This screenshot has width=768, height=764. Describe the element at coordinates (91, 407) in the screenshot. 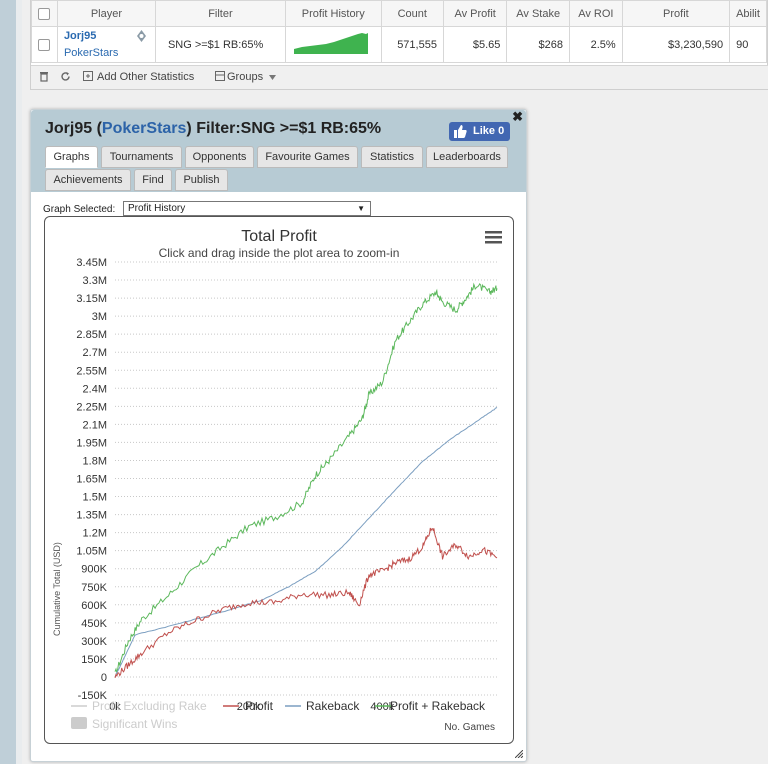

I see `y-tick-label: 2.25M` at that location.